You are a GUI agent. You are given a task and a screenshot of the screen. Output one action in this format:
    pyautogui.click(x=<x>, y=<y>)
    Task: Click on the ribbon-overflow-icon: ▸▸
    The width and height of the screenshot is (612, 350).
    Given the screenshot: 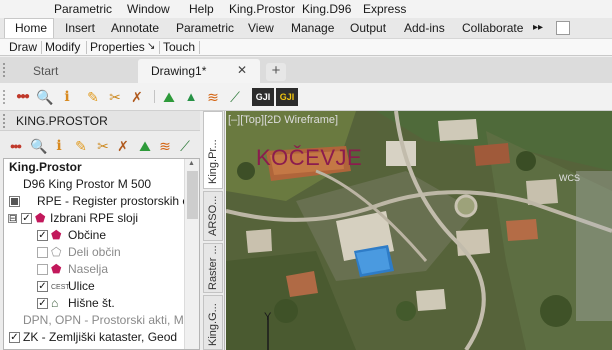 What is the action you would take?
    pyautogui.click(x=538, y=27)
    